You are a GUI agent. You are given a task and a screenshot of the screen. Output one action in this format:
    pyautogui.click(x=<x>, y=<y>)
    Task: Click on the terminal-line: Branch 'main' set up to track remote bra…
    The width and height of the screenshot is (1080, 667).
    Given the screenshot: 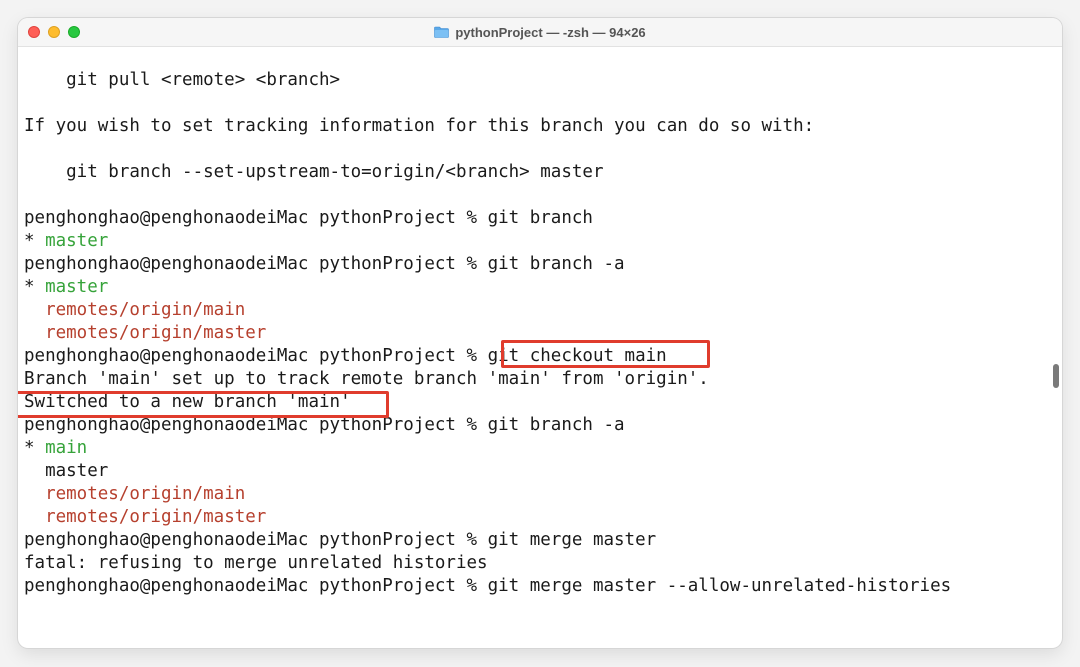 What is the action you would take?
    pyautogui.click(x=487, y=379)
    